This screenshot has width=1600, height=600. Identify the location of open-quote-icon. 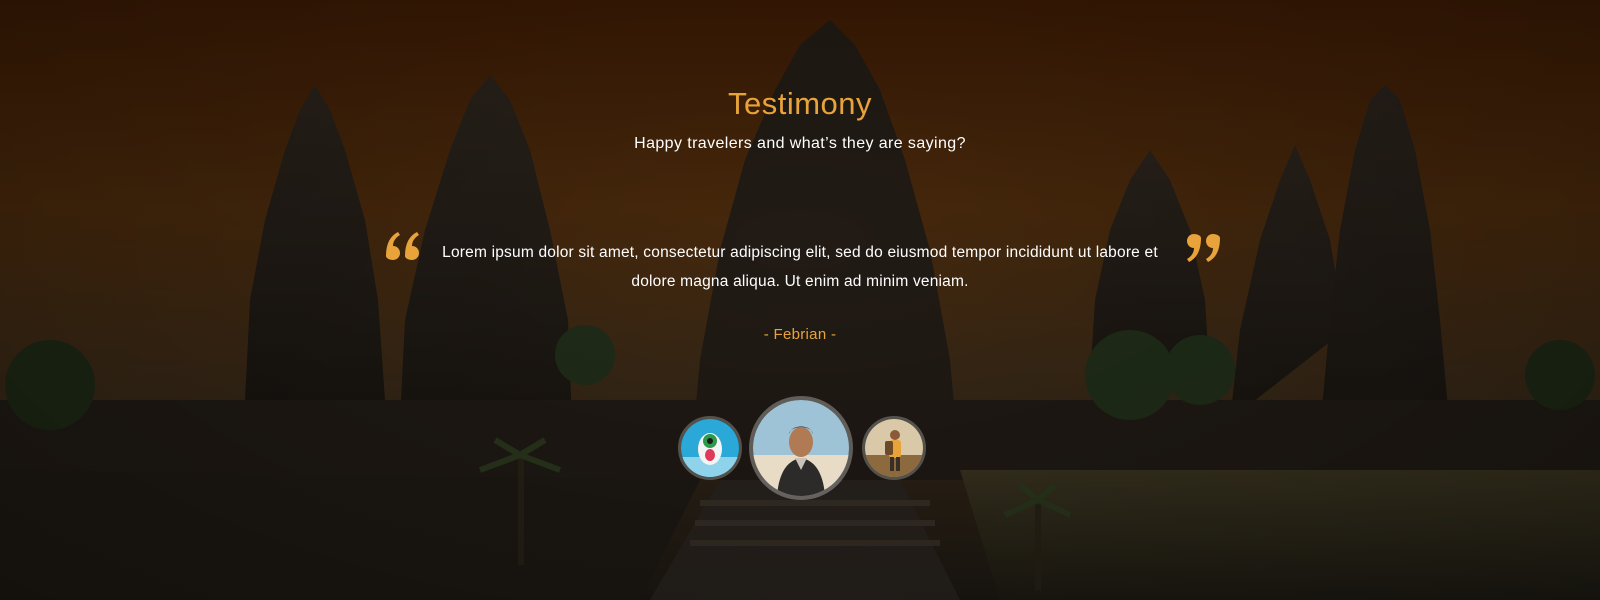
(402, 246).